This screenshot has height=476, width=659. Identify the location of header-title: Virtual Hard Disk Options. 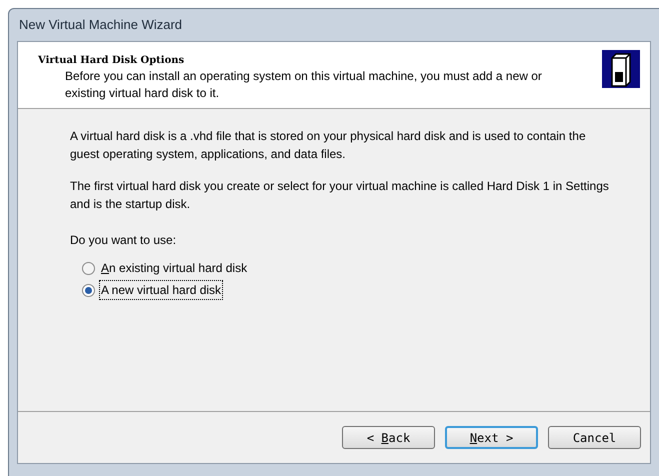
(112, 61).